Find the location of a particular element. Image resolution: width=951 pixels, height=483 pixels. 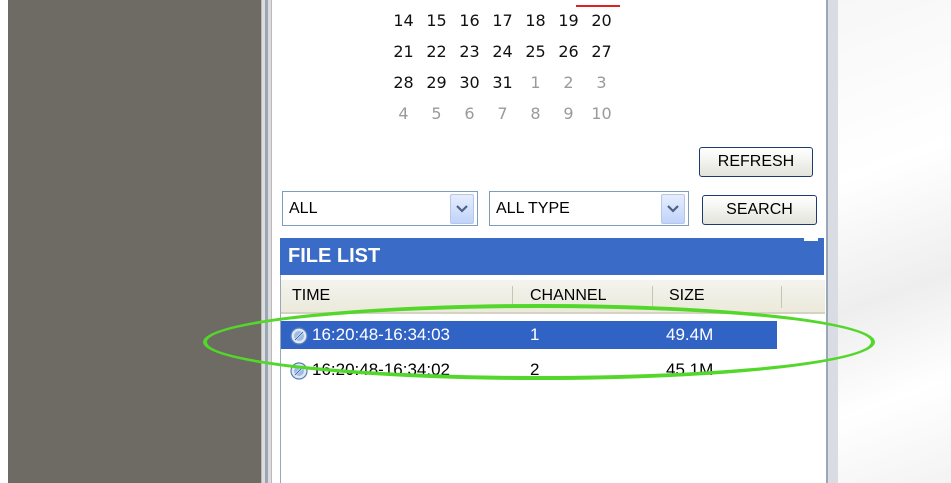

file-list-column-header: TIME CHANNEL SIZE is located at coordinates (553, 297).